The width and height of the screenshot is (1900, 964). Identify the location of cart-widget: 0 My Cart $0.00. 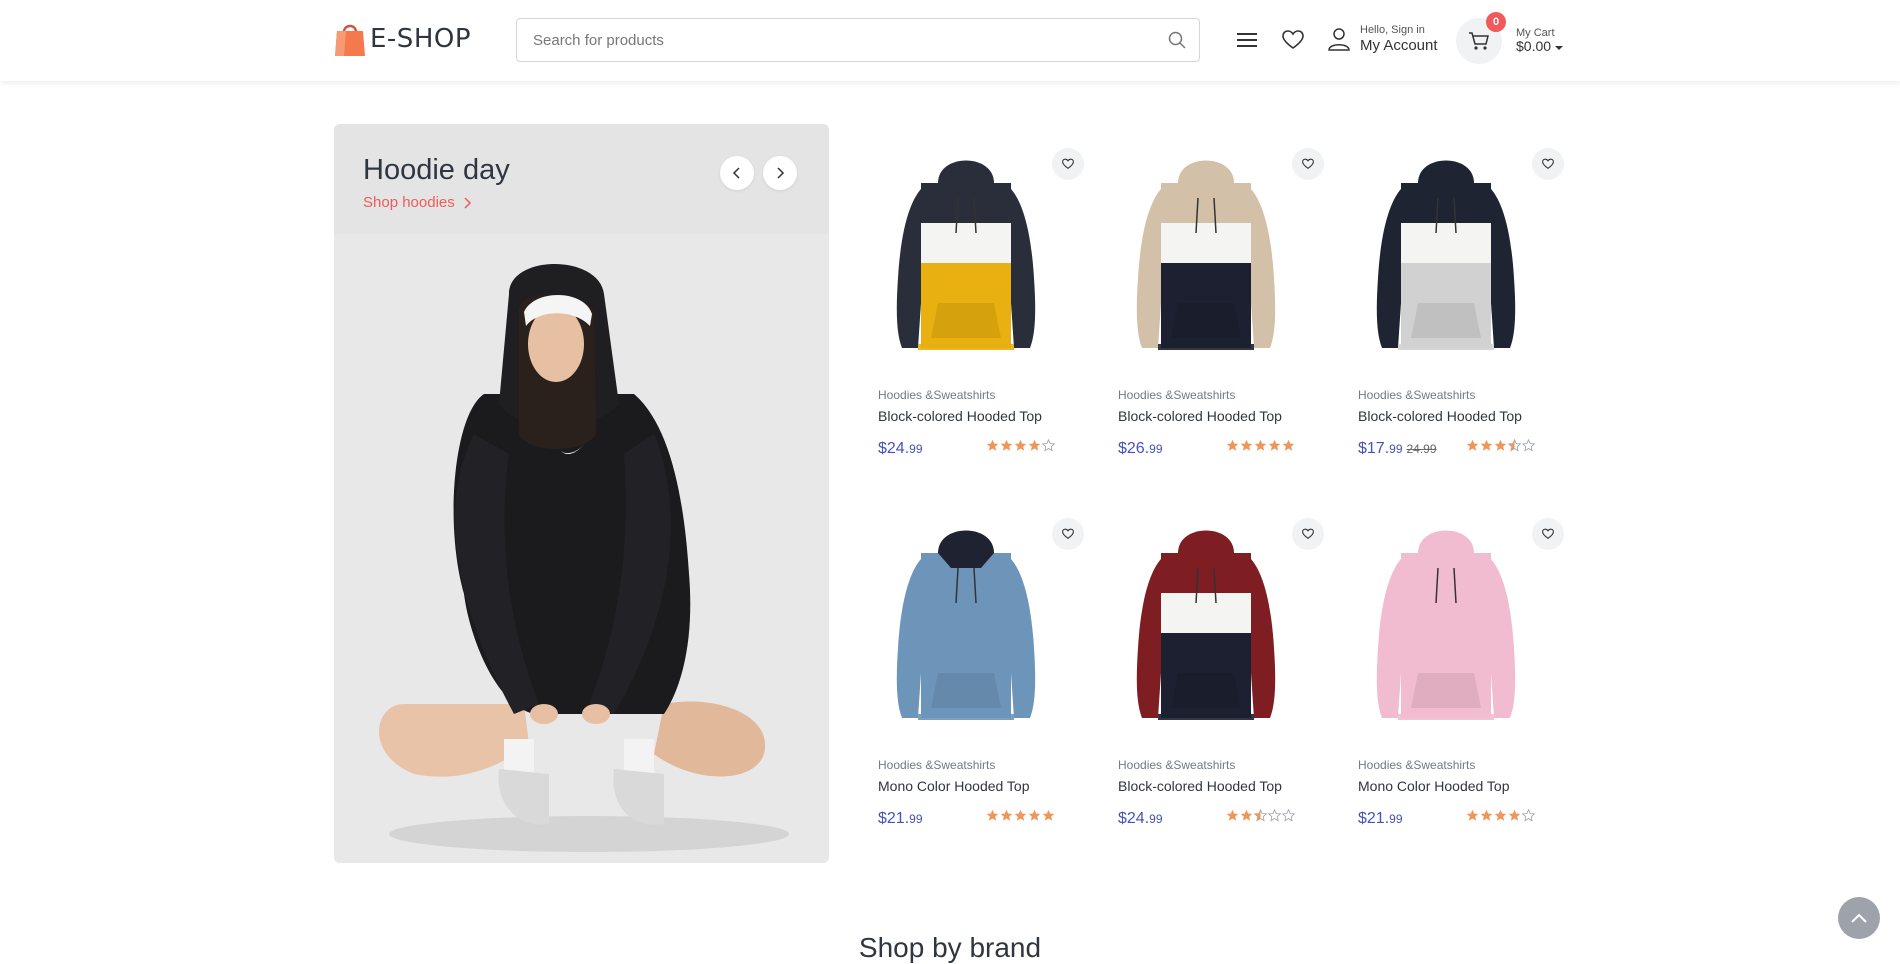
(1509, 38).